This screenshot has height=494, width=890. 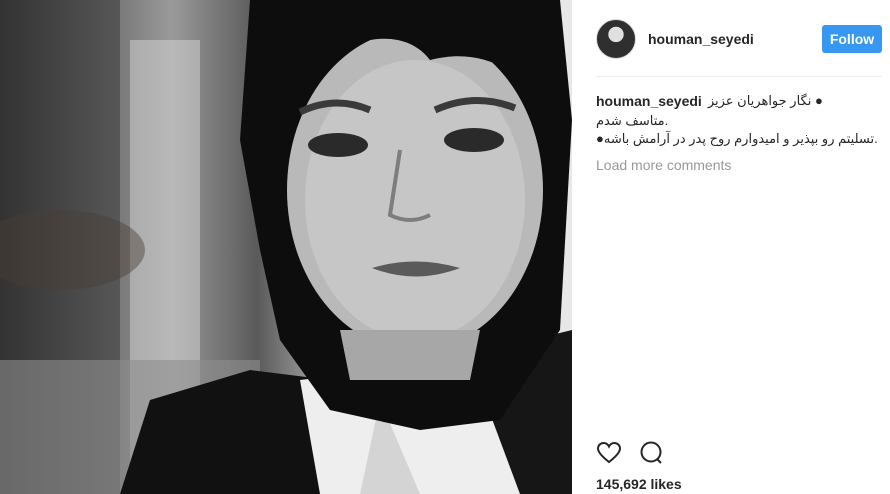 What do you see at coordinates (739, 165) in the screenshot?
I see `load-more-comments: Load more comments` at bounding box center [739, 165].